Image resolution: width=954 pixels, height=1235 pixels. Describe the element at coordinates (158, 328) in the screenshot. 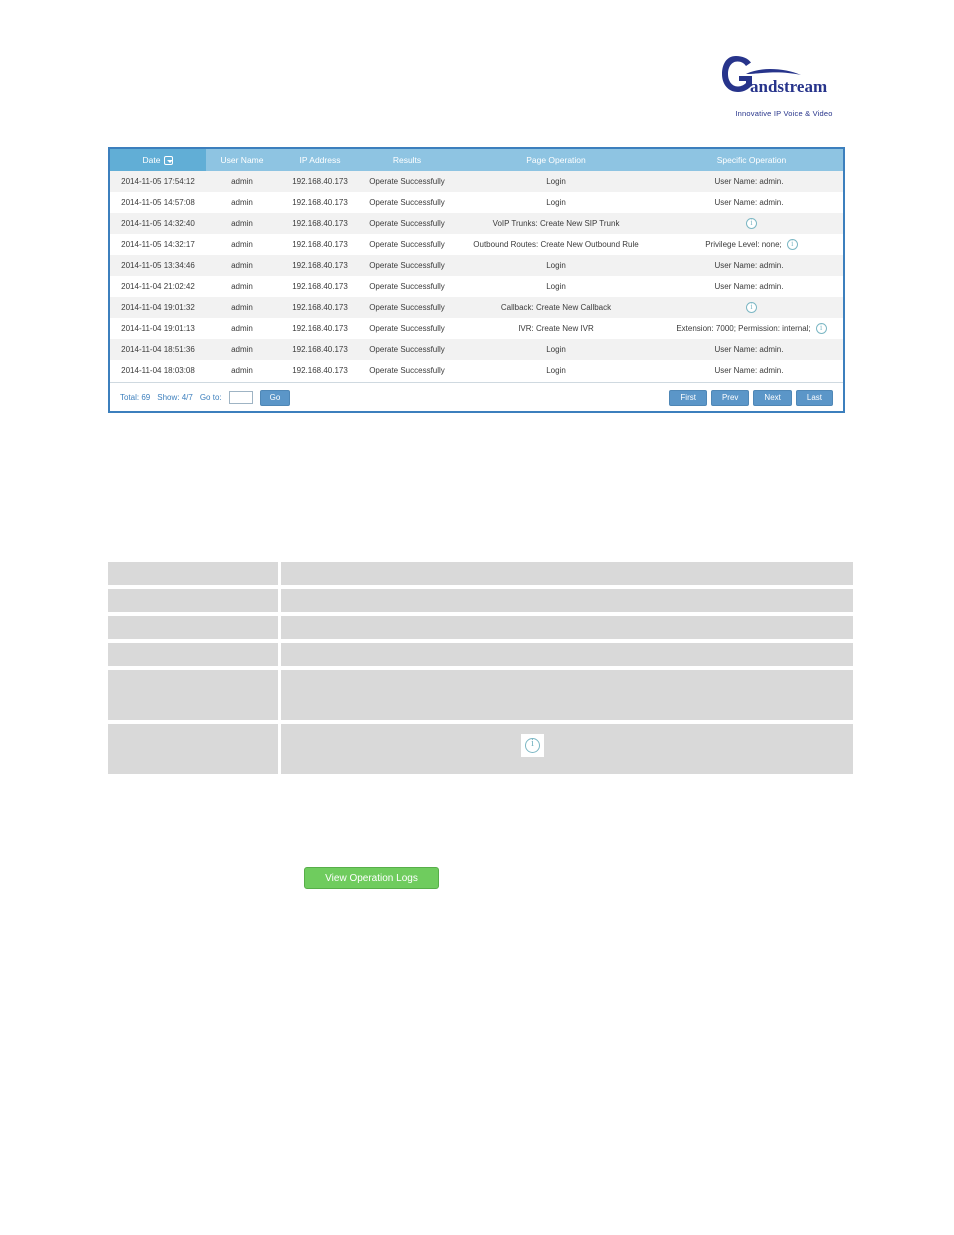

I see `cell-date: 2014-11-04 19:01:13` at that location.